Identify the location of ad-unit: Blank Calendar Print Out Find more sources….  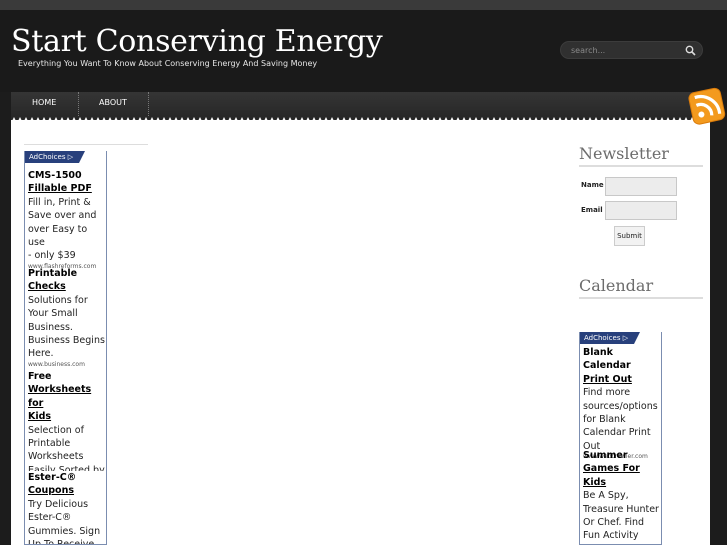
(622, 403).